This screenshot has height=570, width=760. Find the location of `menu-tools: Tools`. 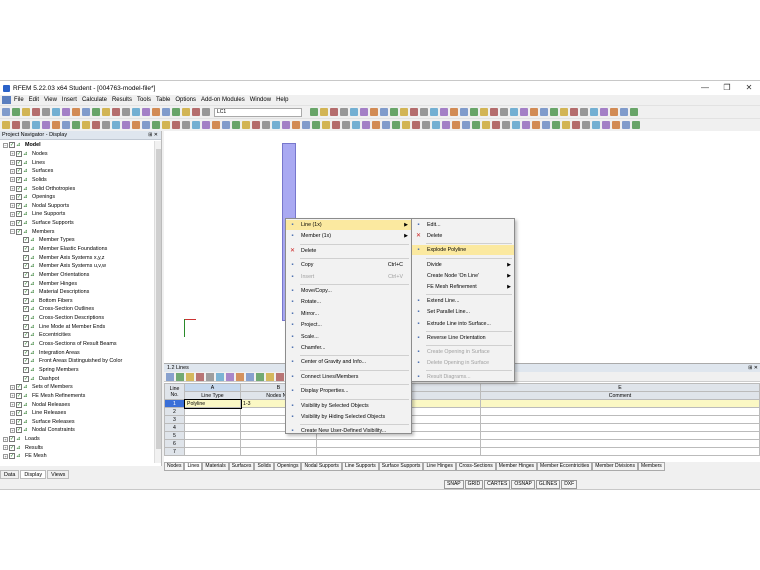

menu-tools: Tools is located at coordinates (144, 100).